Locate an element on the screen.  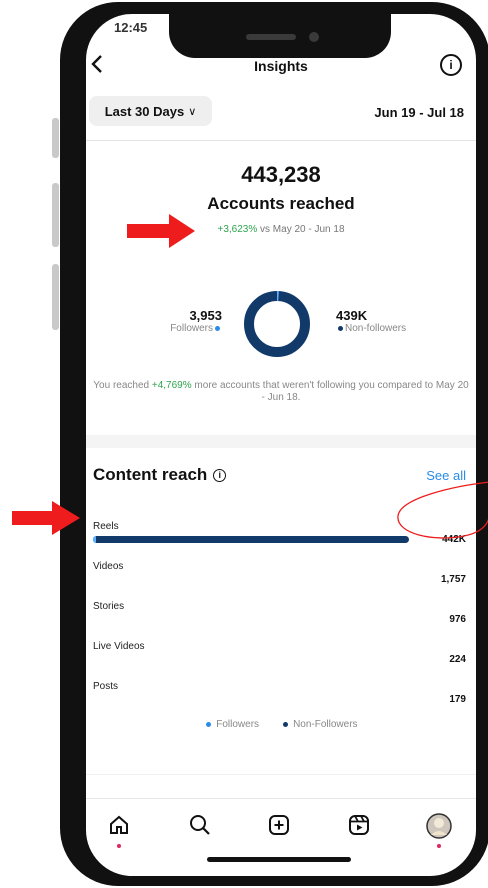
phone-mute-switch is located at coordinates (55, 138).